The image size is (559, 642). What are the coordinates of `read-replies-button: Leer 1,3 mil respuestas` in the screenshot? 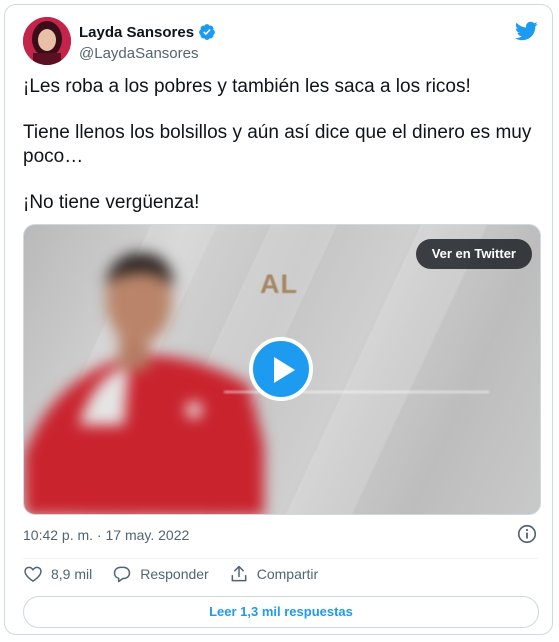 It's located at (281, 612).